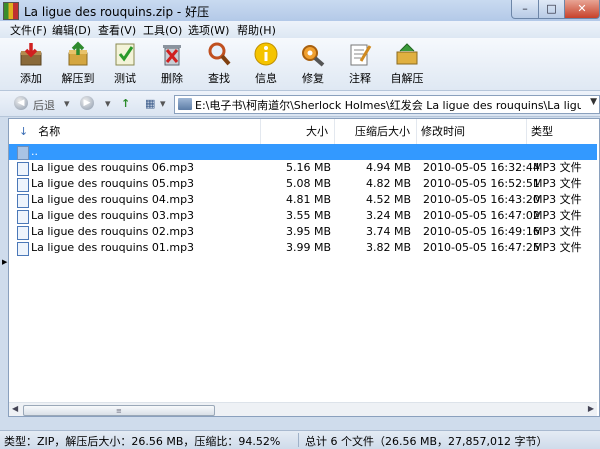  What do you see at coordinates (117, 30) in the screenshot?
I see `menu-view: 查看(V)` at bounding box center [117, 30].